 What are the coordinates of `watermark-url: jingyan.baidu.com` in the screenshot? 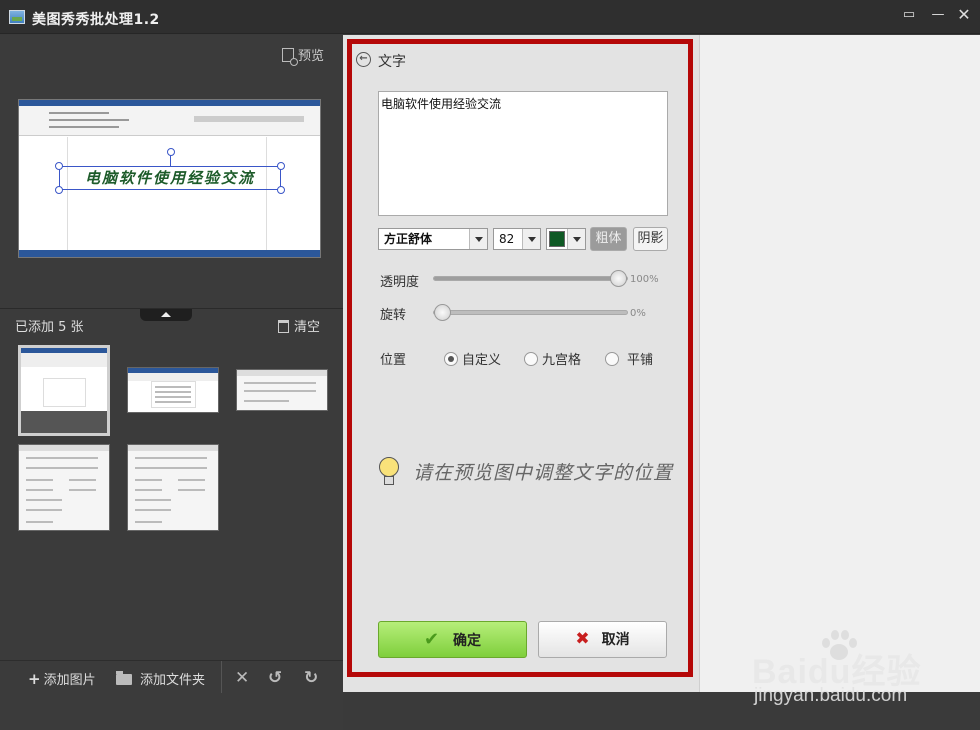 It's located at (831, 695).